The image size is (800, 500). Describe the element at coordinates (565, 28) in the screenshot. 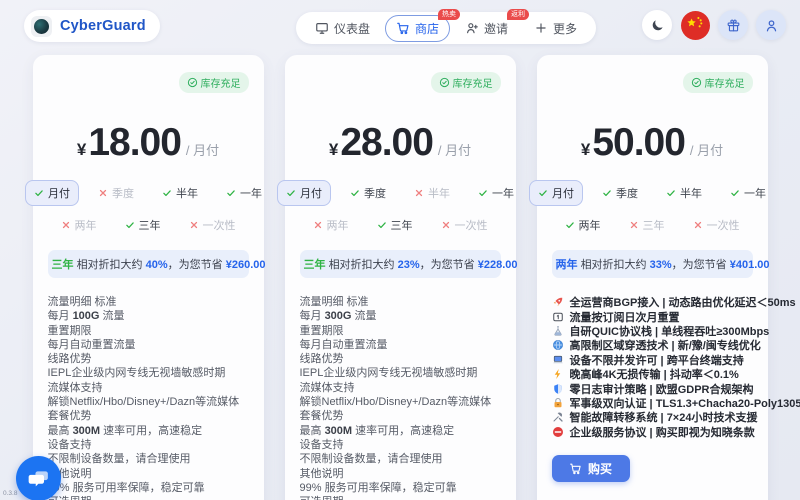

I see `nav-label: 更多` at that location.